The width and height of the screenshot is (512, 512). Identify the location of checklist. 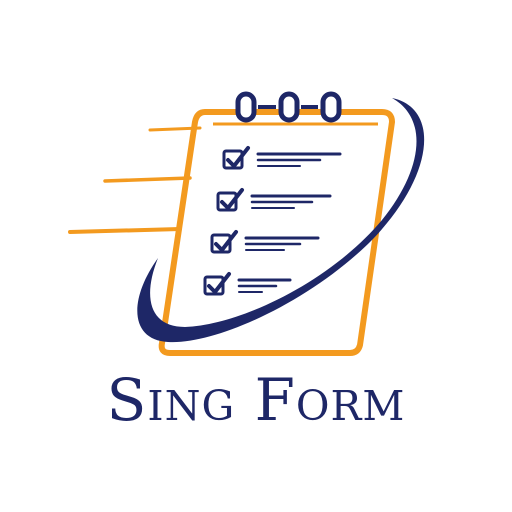
(272, 221).